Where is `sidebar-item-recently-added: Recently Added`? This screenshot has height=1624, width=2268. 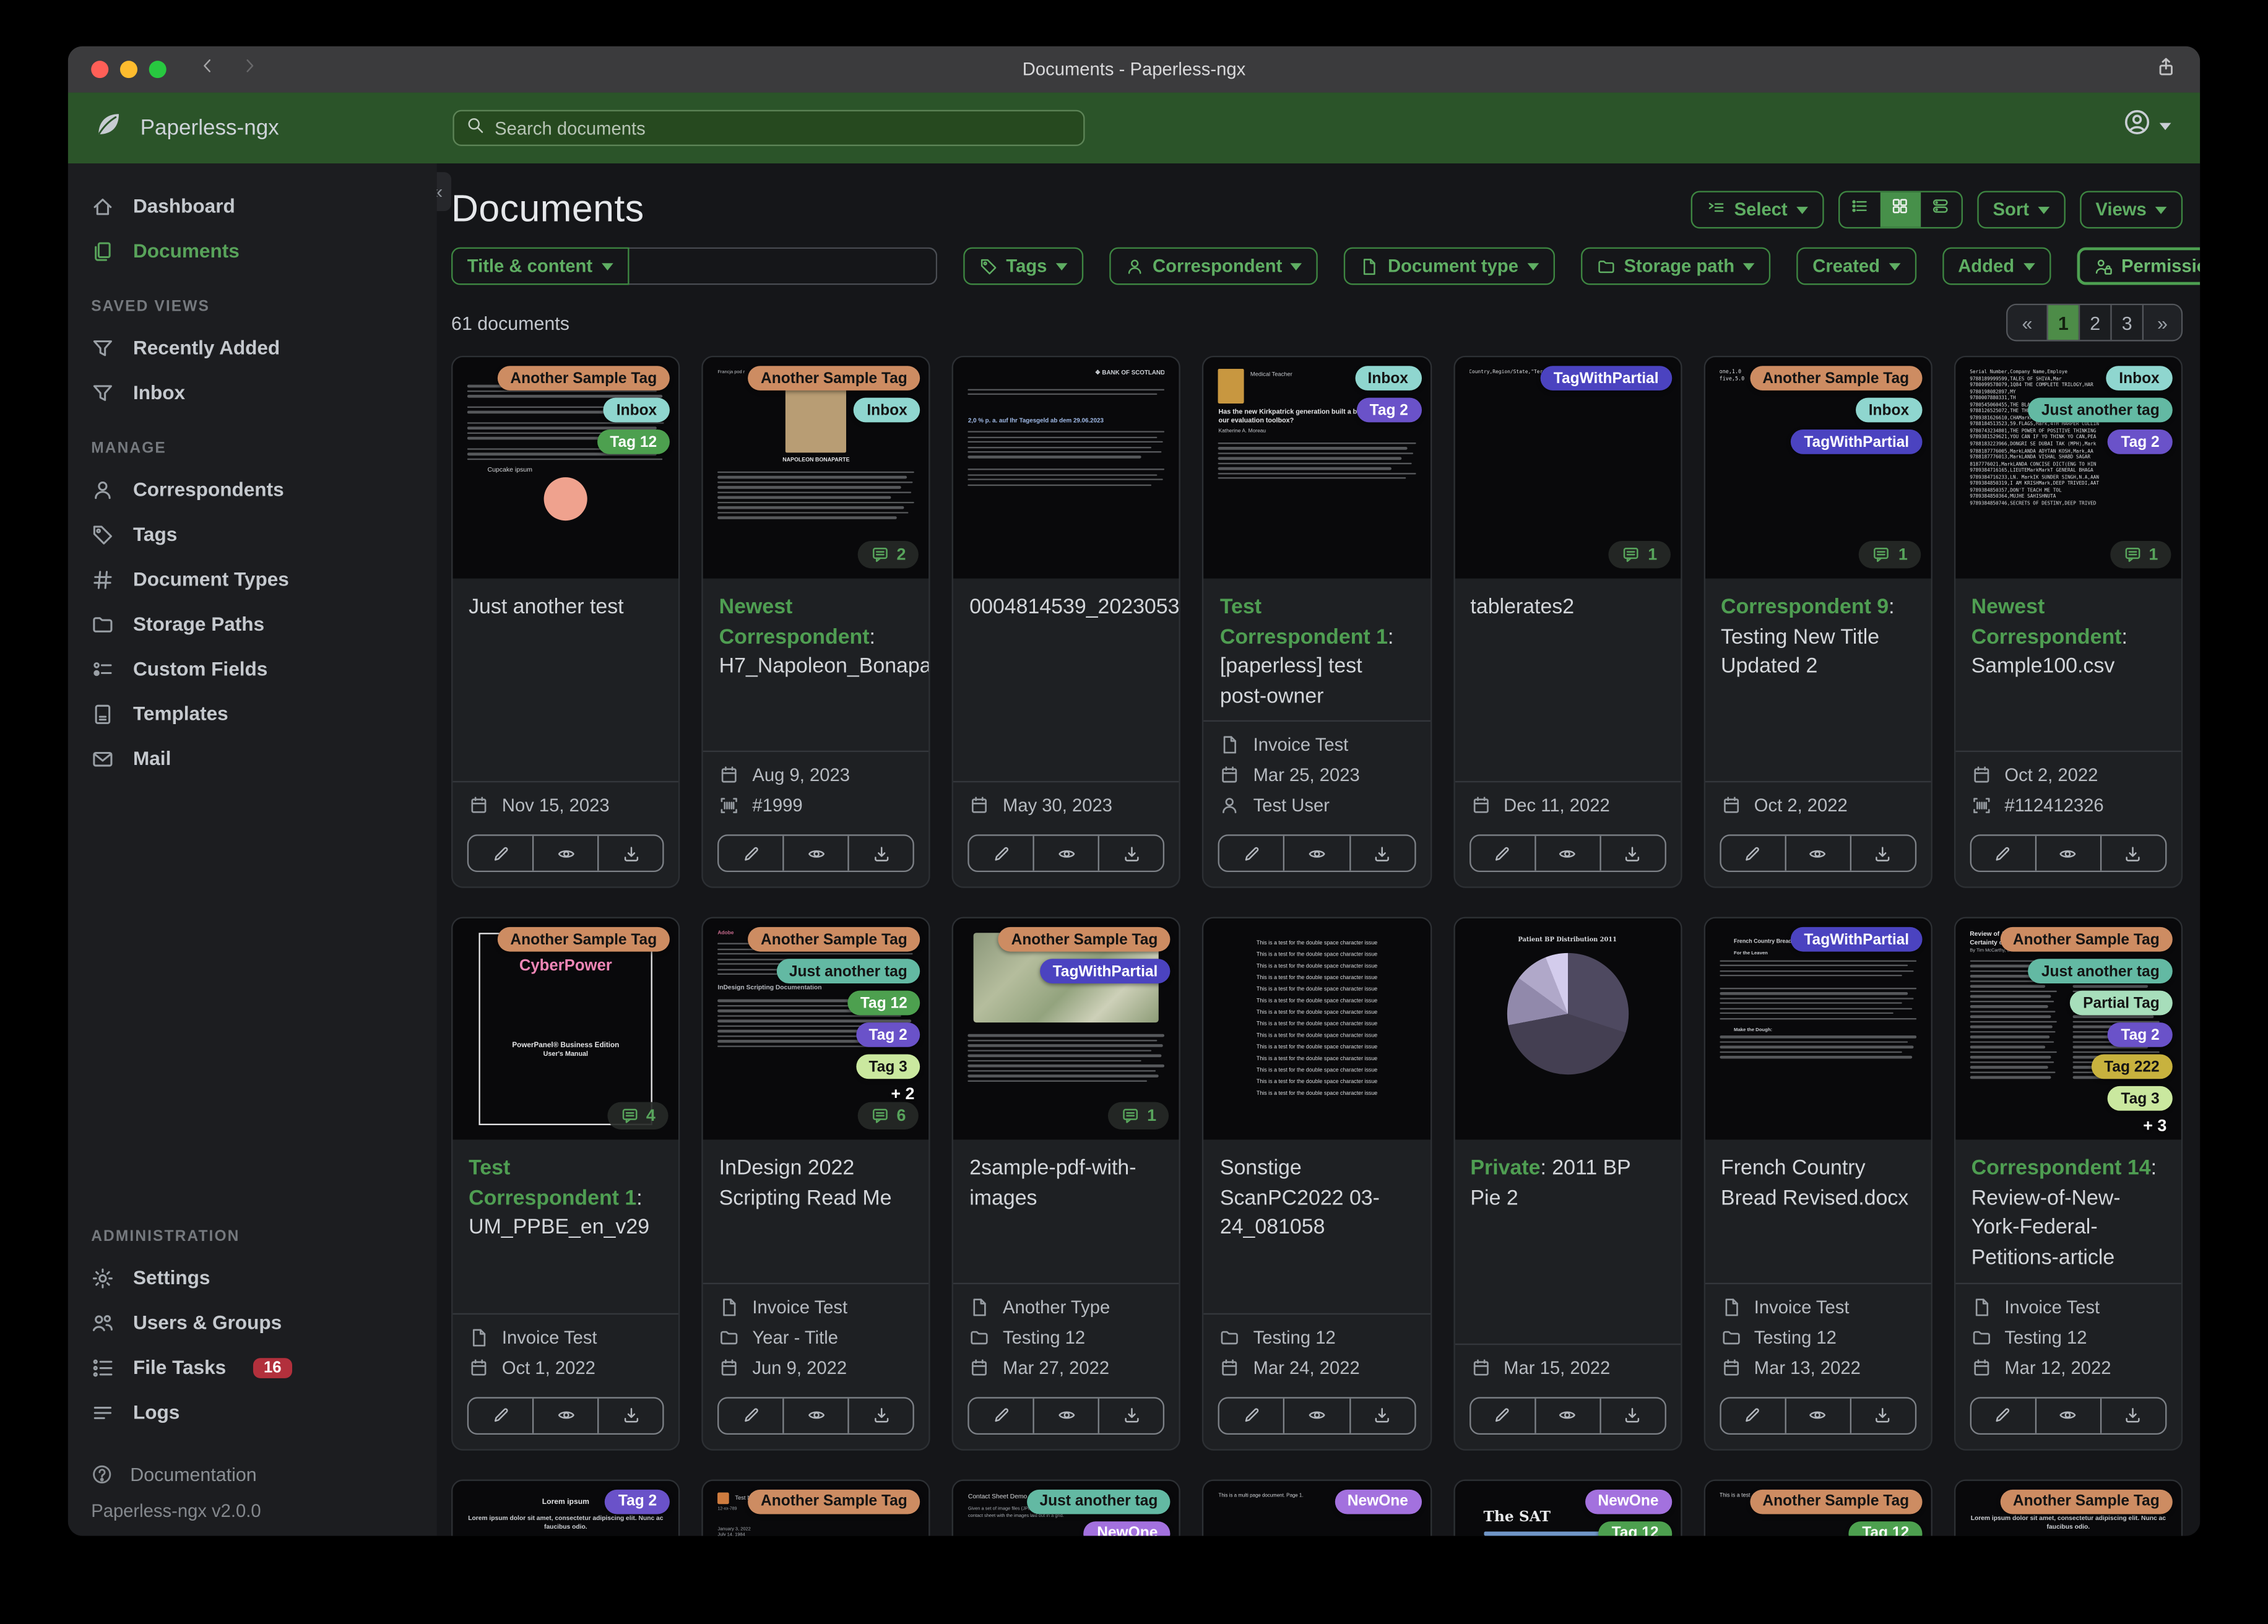 sidebar-item-recently-added: Recently Added is located at coordinates (252, 348).